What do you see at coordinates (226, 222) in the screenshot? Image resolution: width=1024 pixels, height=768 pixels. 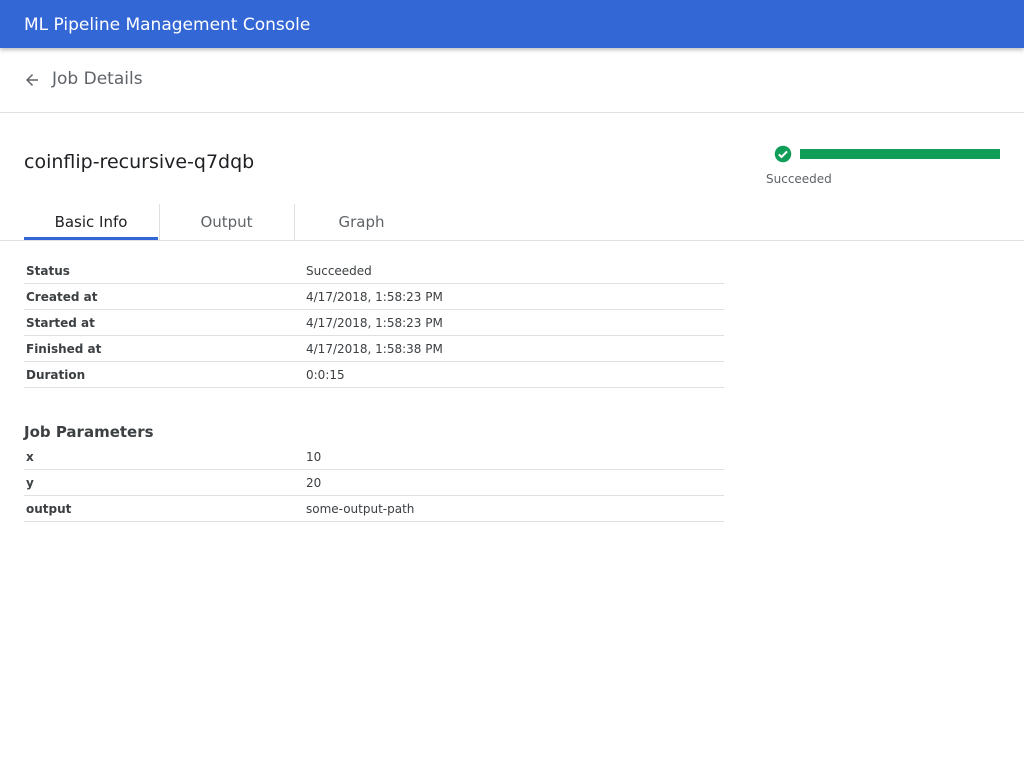 I see `tab-output: Output` at bounding box center [226, 222].